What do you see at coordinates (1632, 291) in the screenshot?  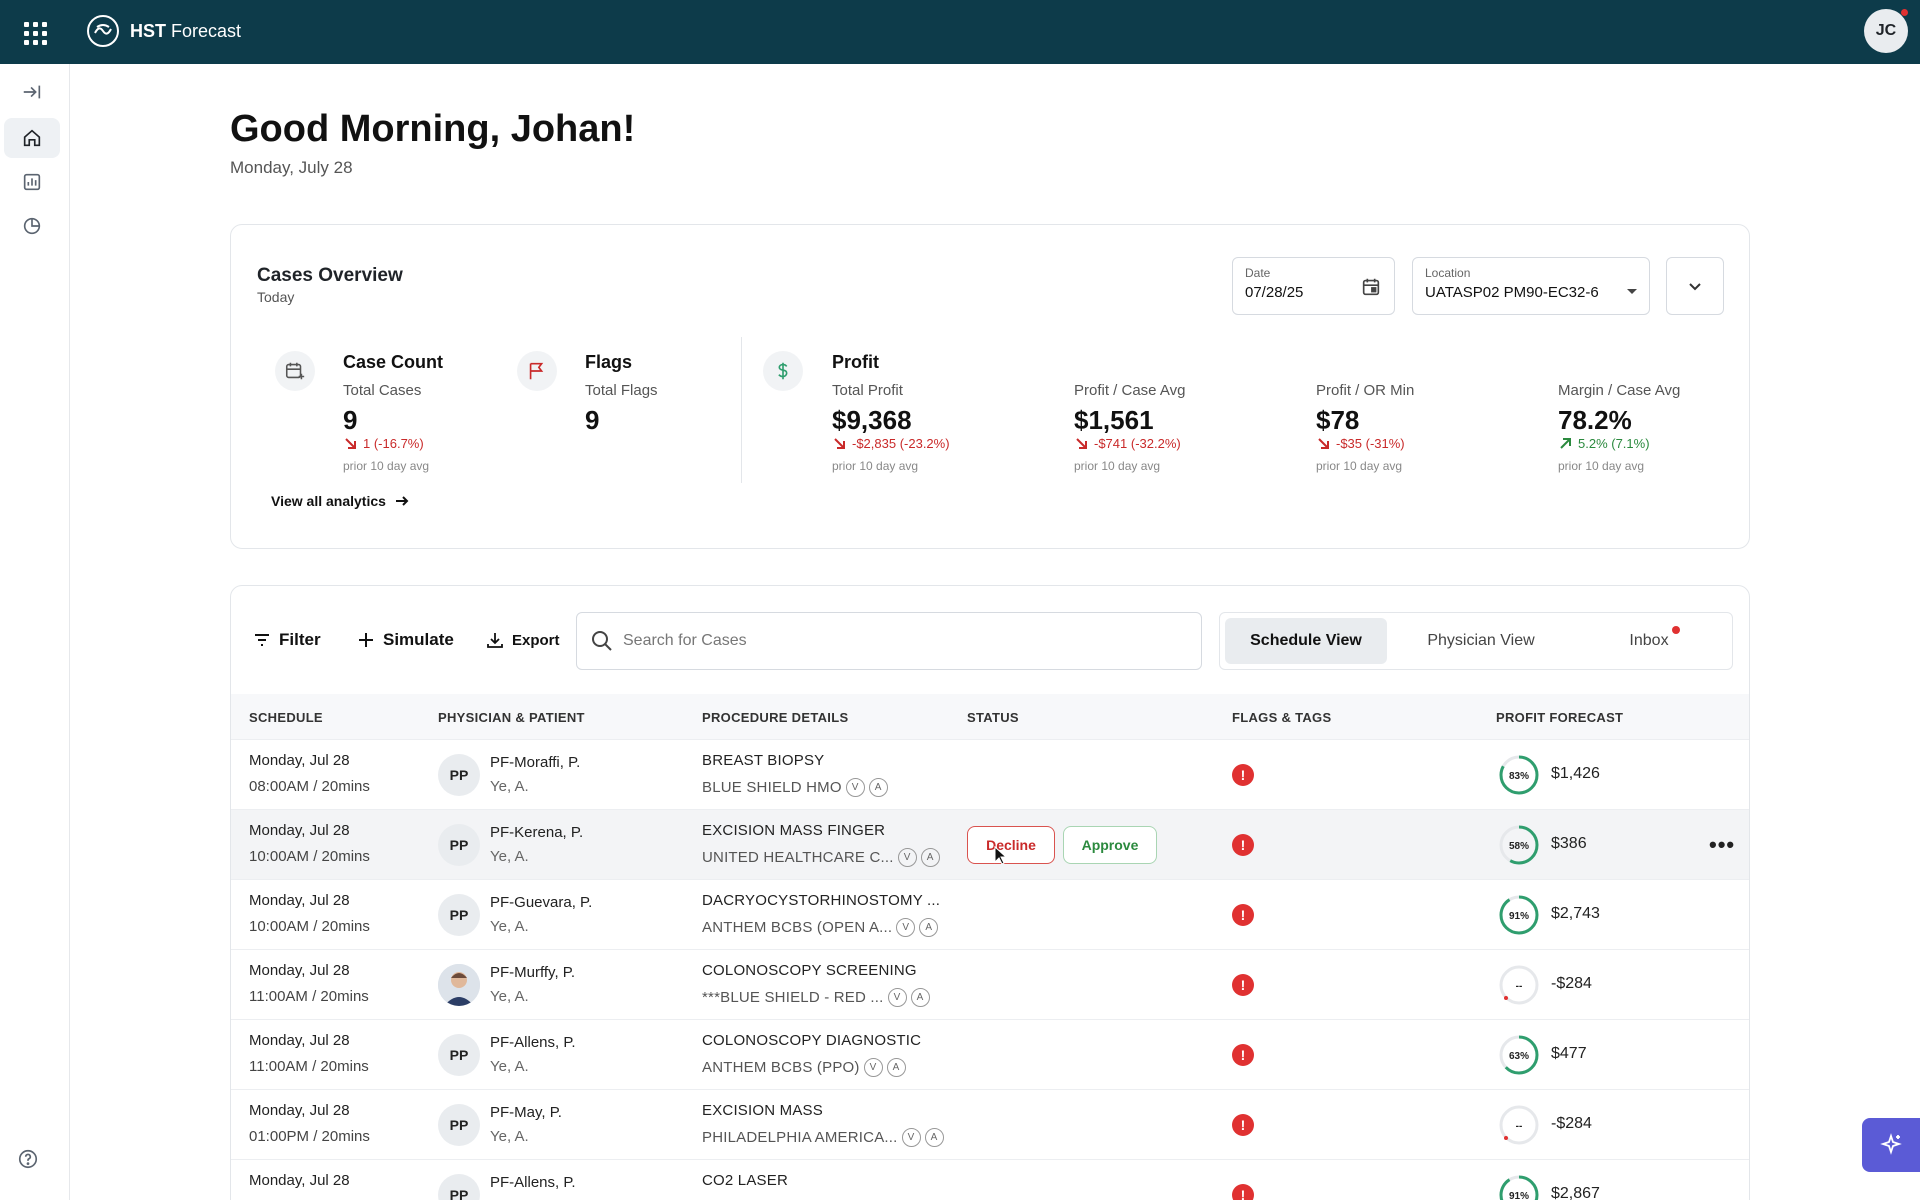 I see `caret-down-icon` at bounding box center [1632, 291].